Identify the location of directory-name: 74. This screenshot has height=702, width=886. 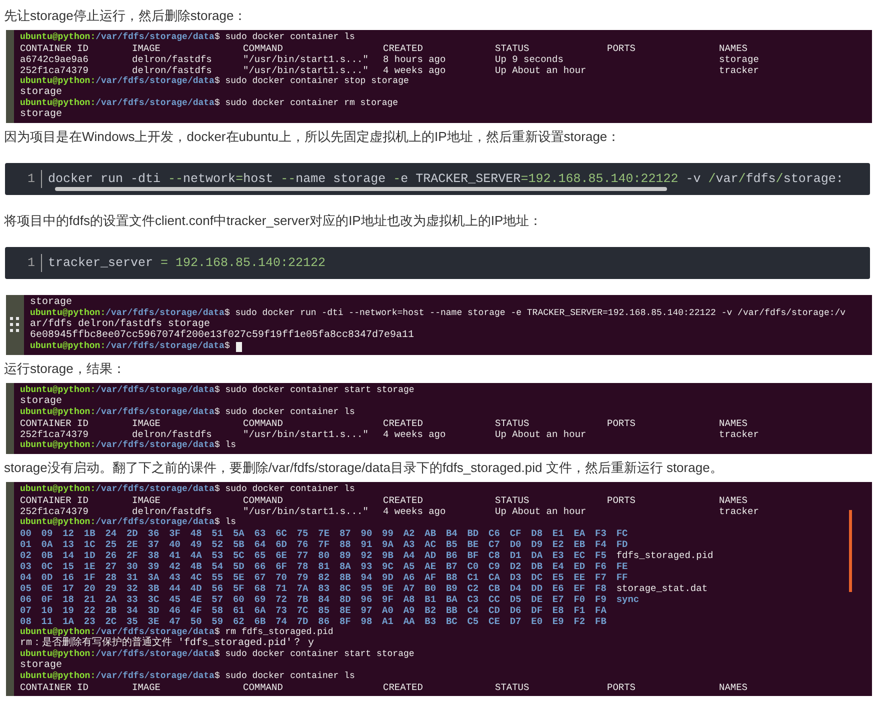
(281, 621).